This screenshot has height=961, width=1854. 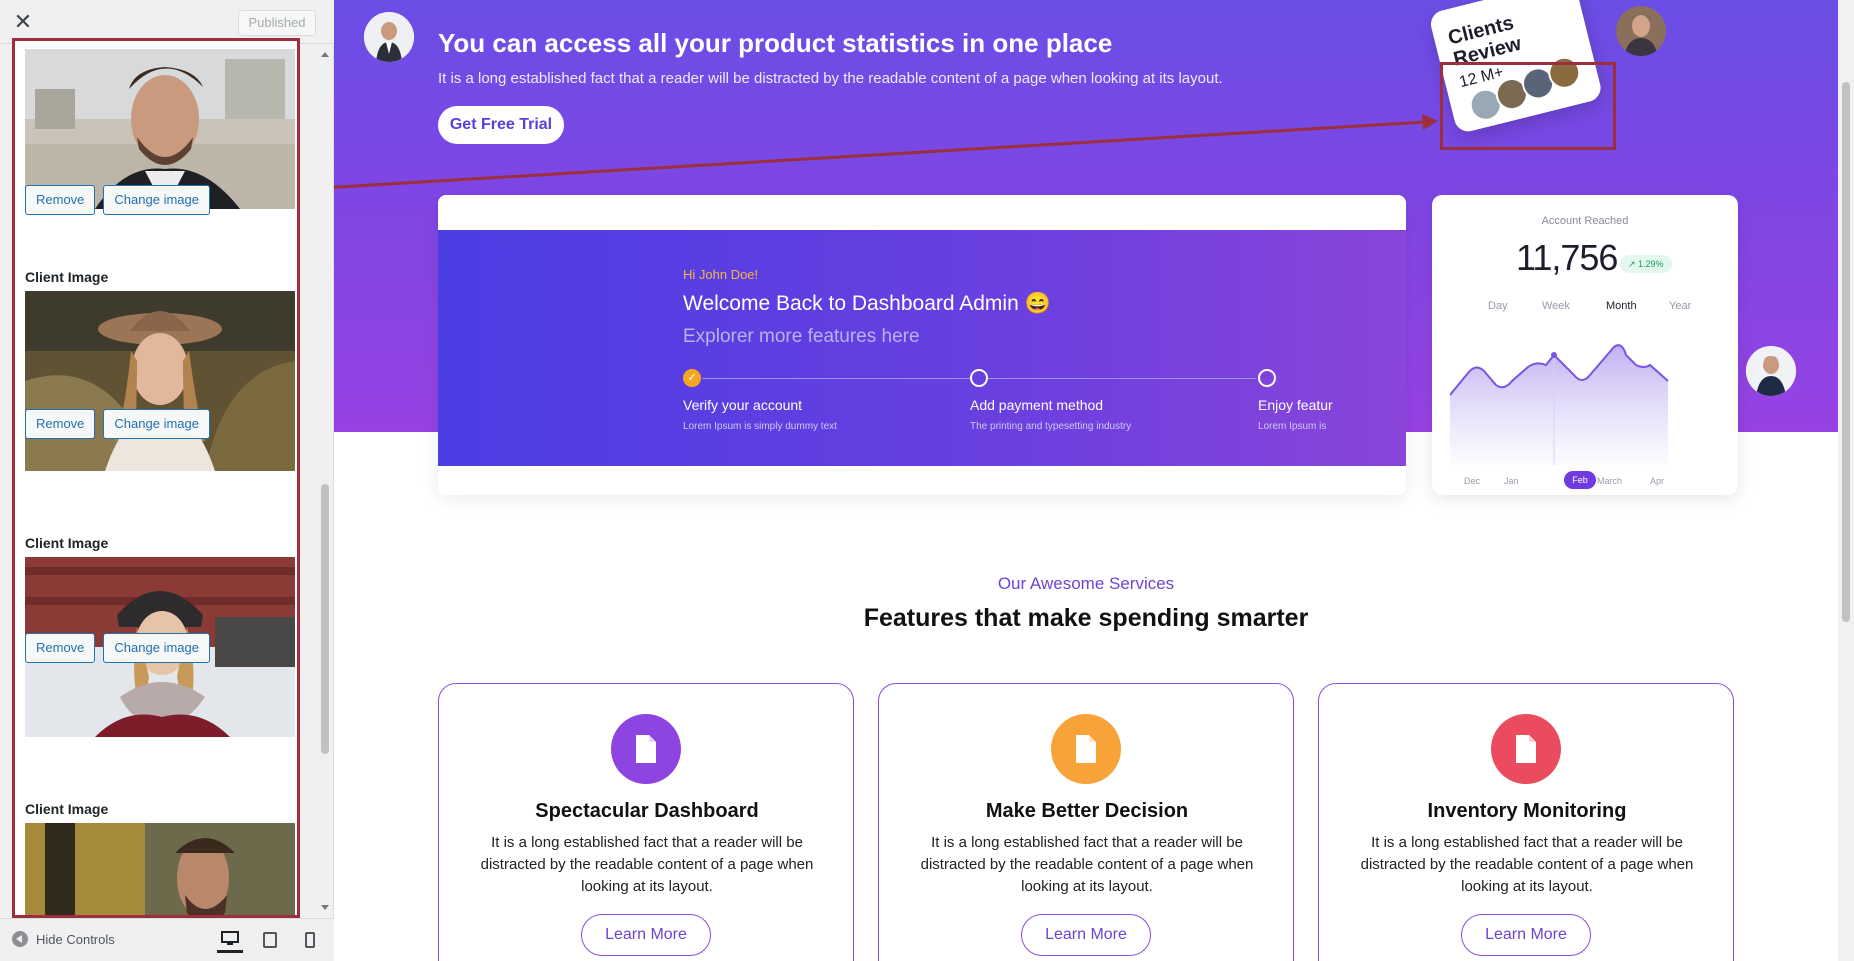 I want to click on stat-label: Account Reached, so click(x=1585, y=221).